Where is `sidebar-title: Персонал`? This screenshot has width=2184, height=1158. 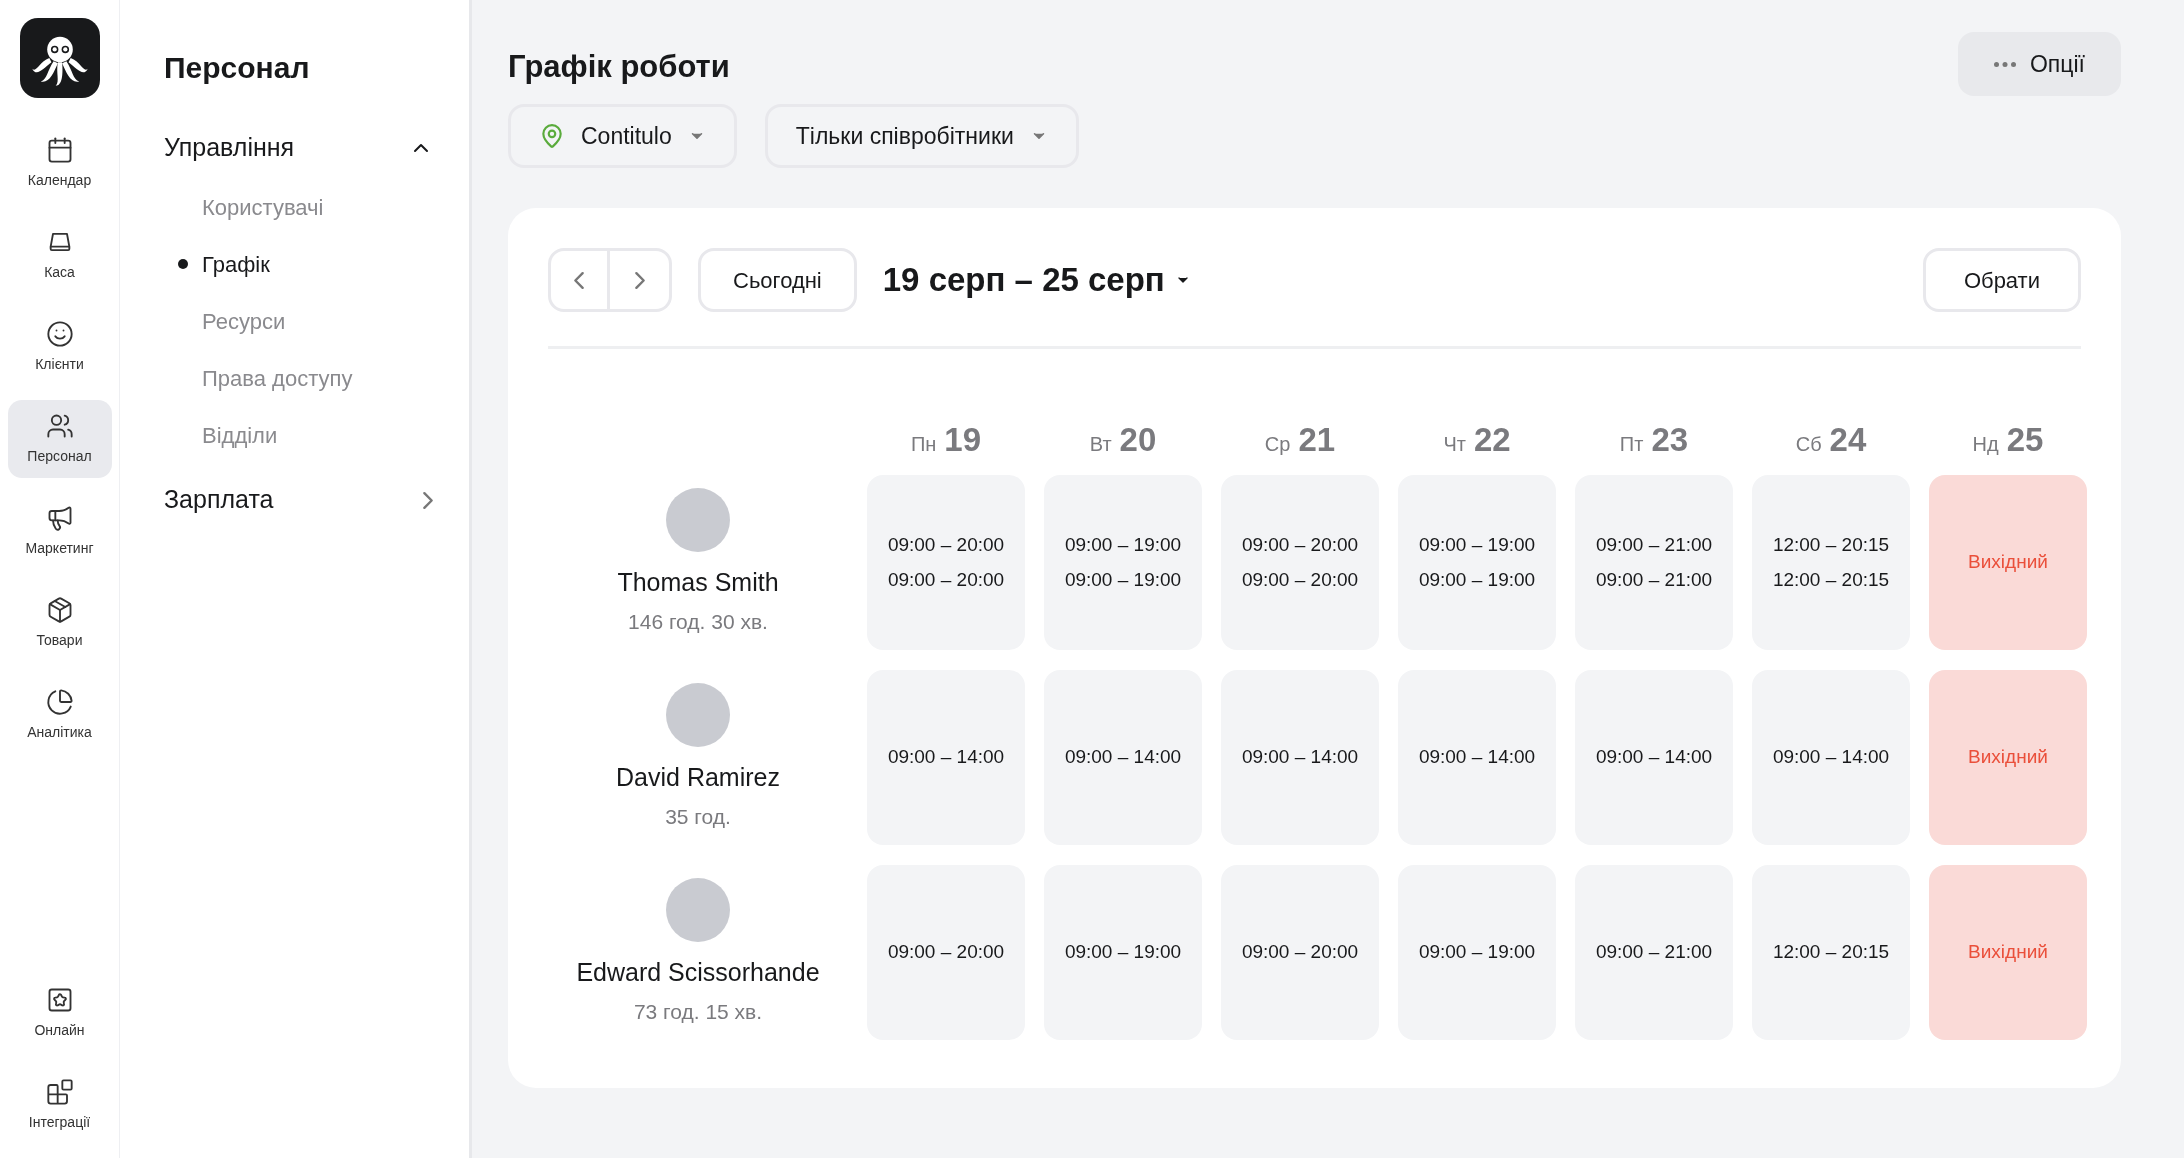 sidebar-title: Персонал is located at coordinates (237, 68).